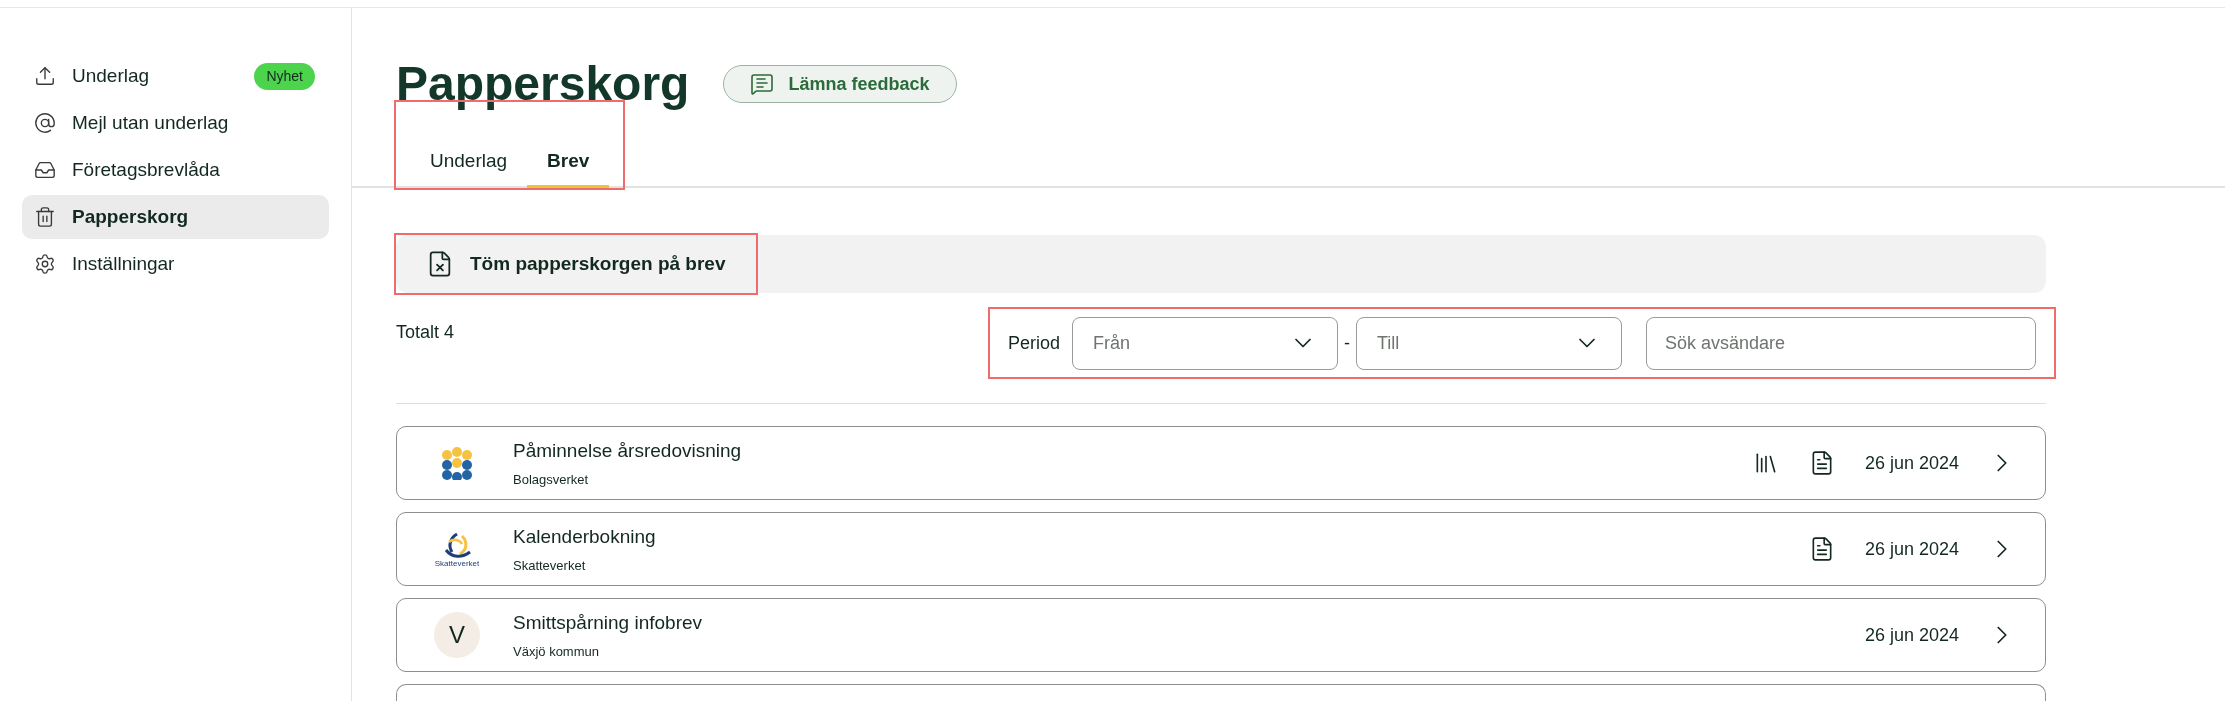 Image resolution: width=2225 pixels, height=701 pixels. Describe the element at coordinates (45, 76) in the screenshot. I see `upload-icon` at that location.